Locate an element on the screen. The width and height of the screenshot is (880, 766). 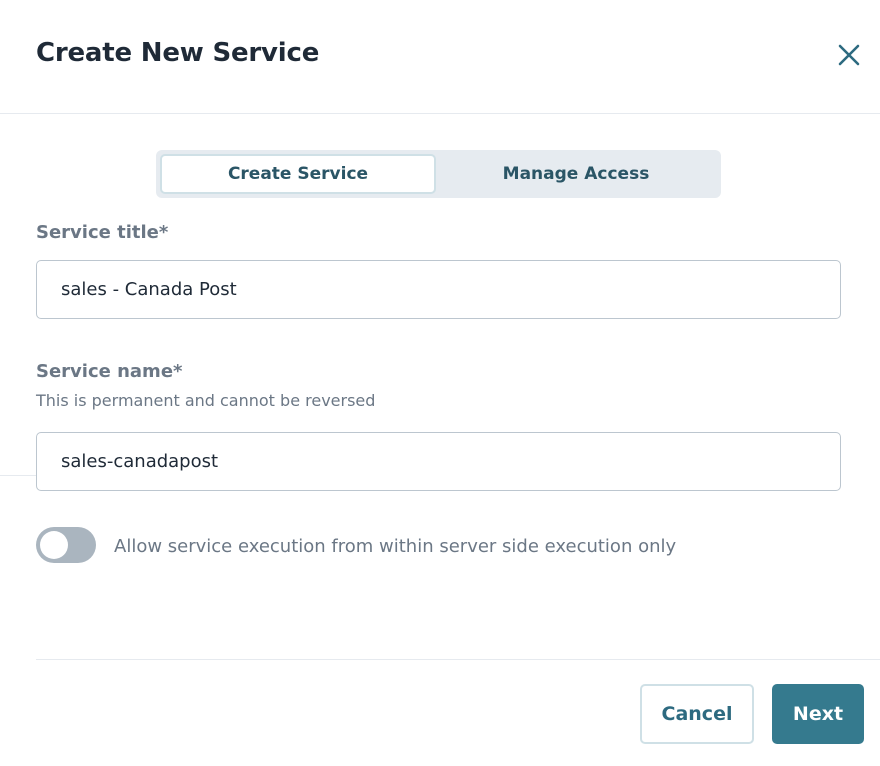
toggle-knob is located at coordinates (54, 545).